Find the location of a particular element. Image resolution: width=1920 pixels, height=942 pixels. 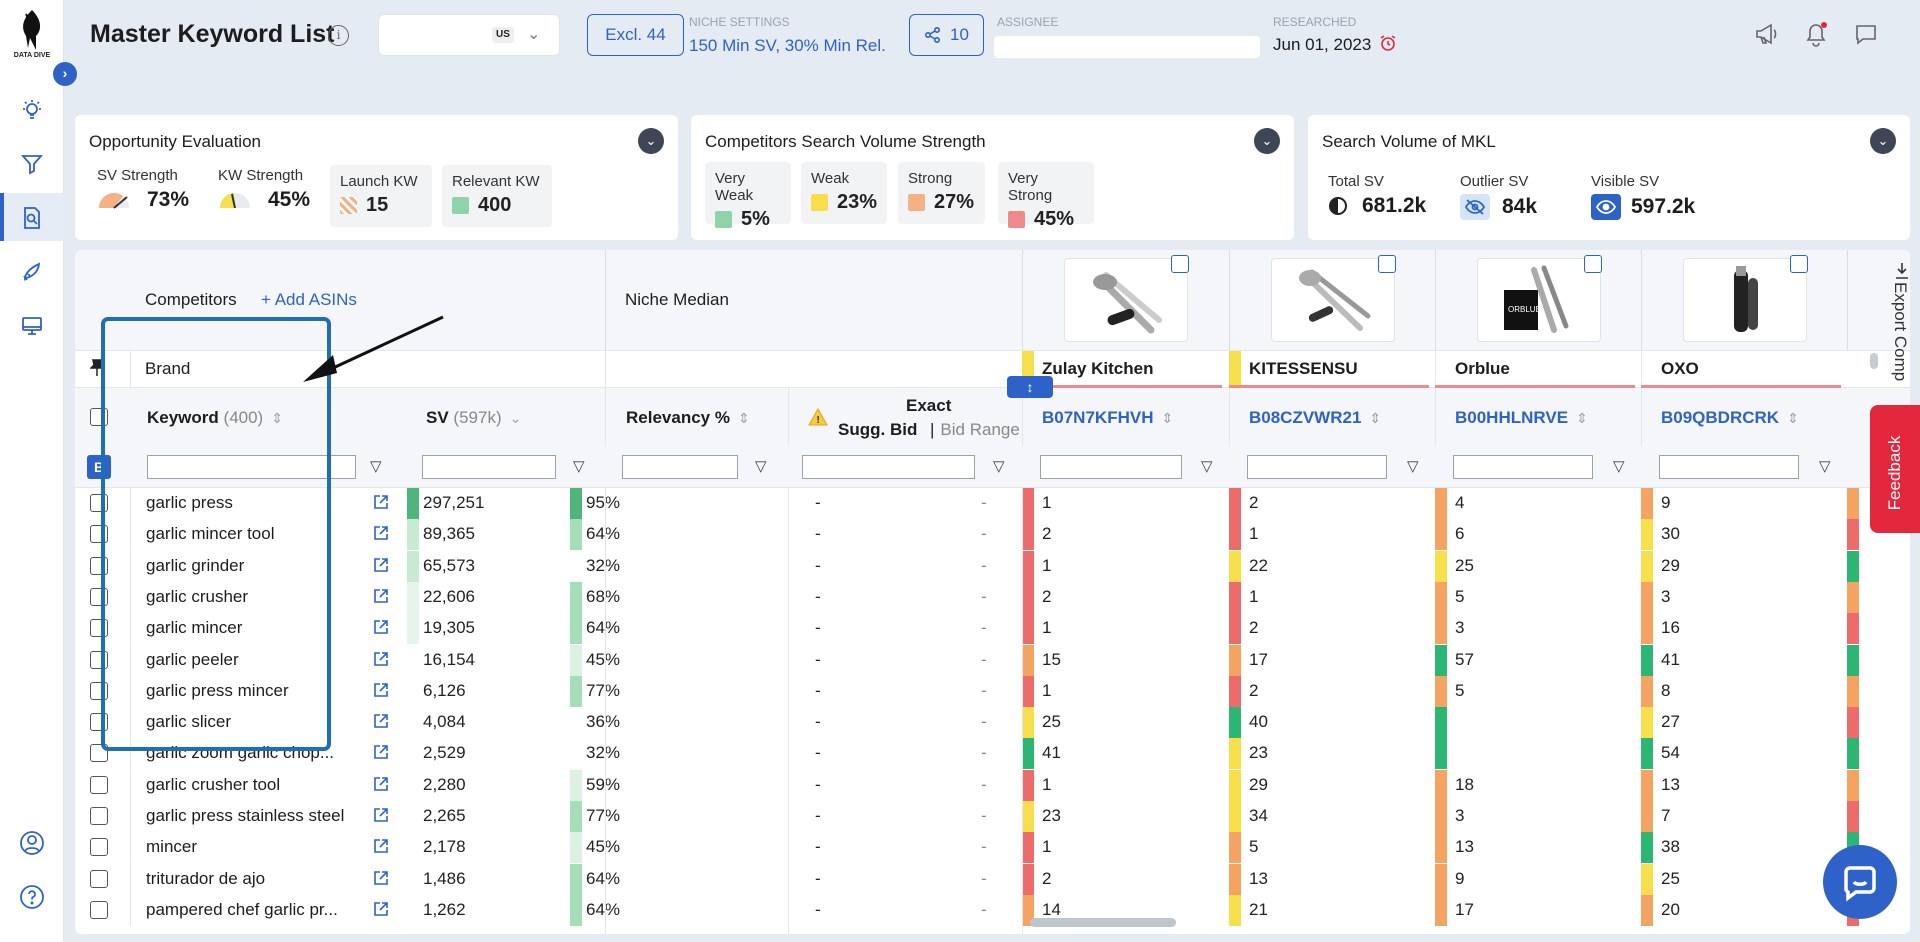

asin1-filter-input is located at coordinates (1111, 467).